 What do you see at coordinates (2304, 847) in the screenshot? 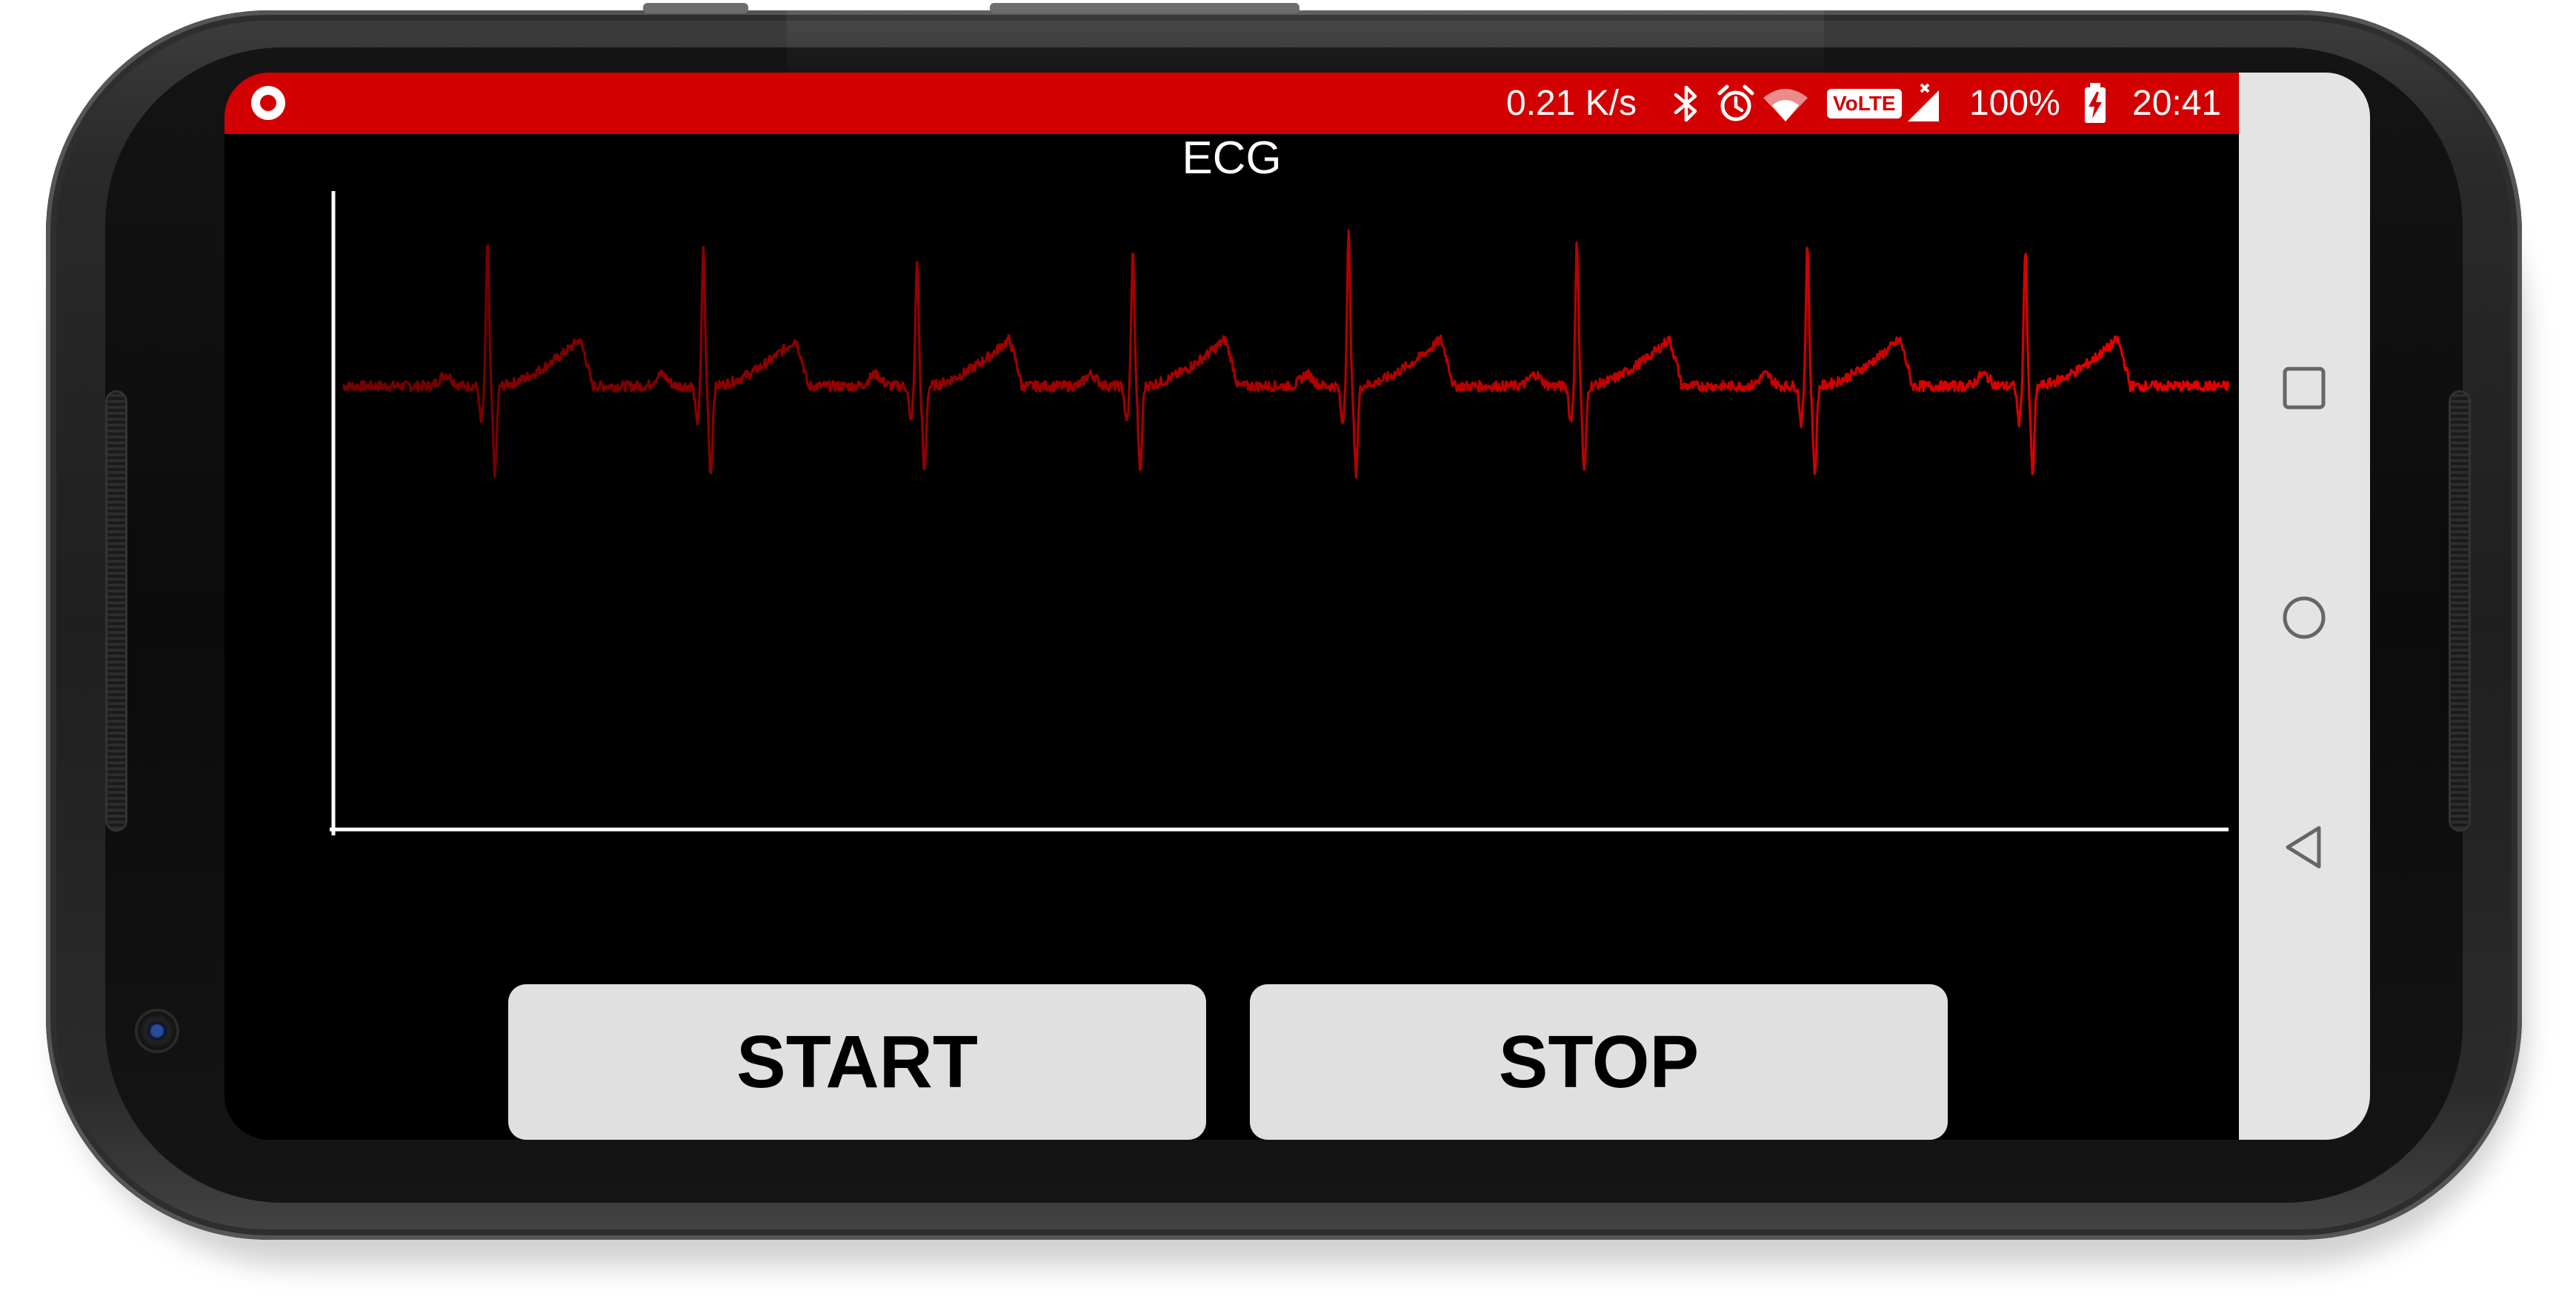
I see `back-triangle-icon` at bounding box center [2304, 847].